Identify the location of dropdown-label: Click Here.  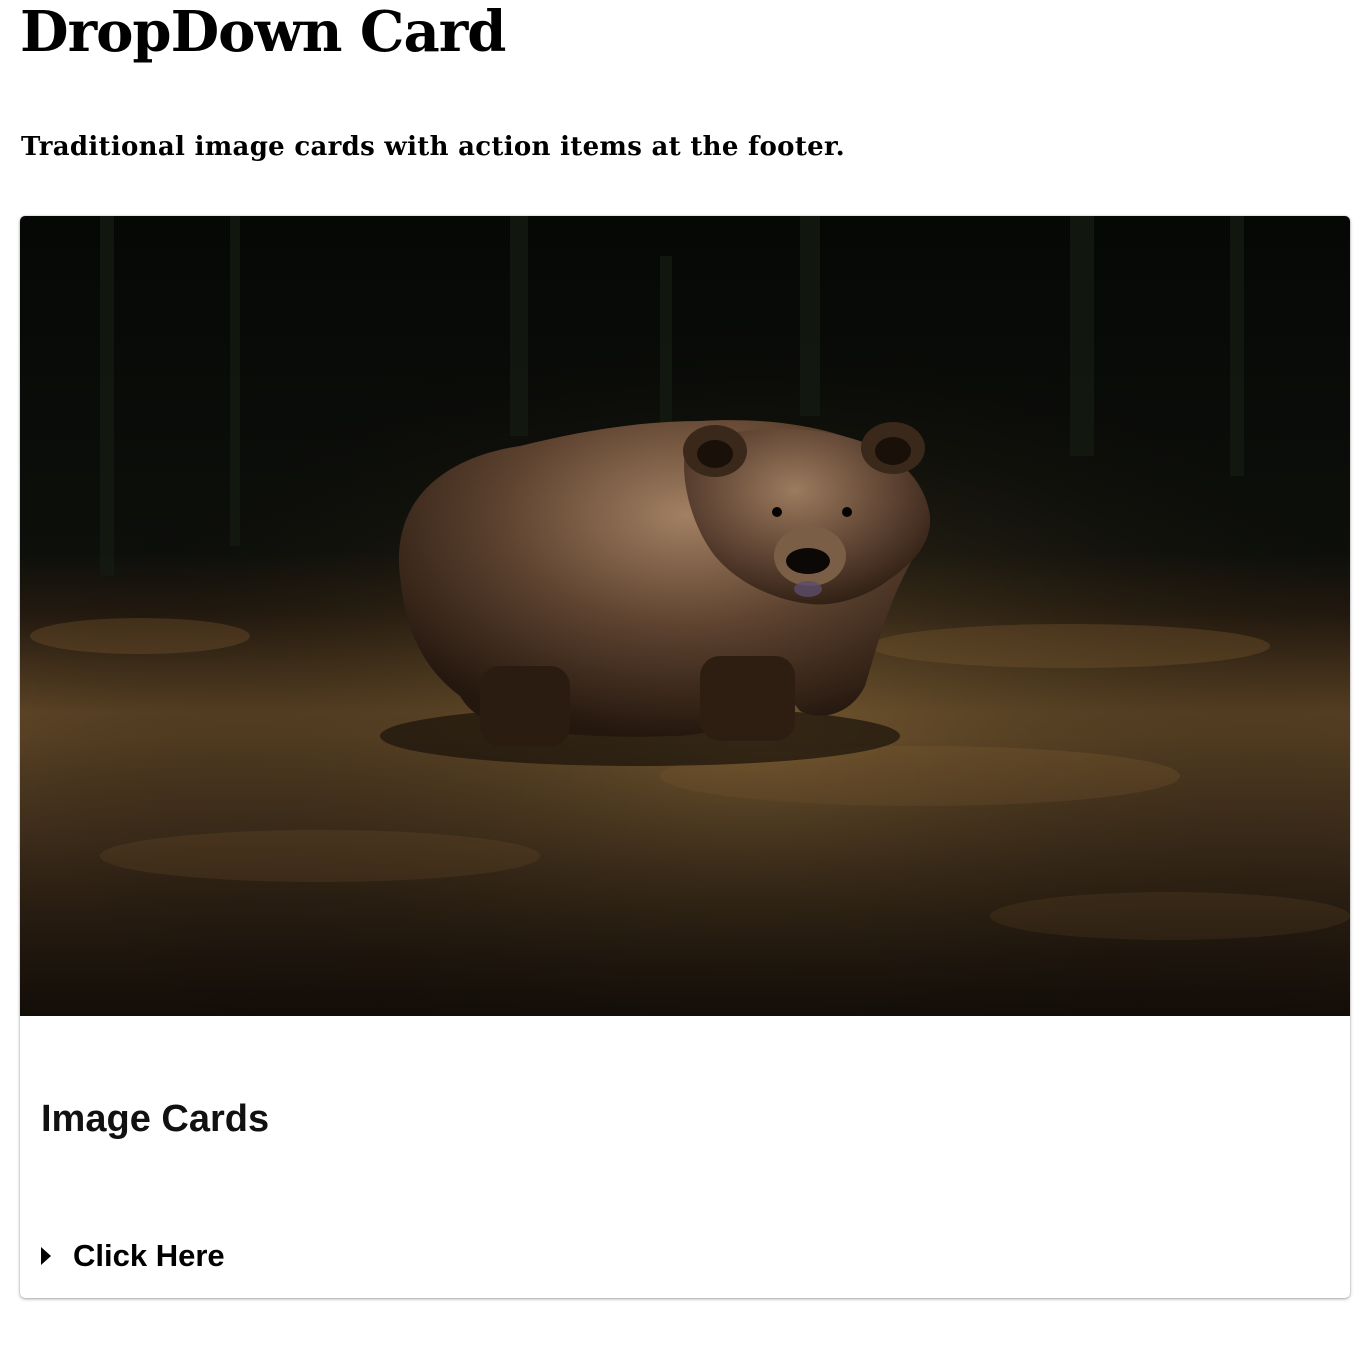
(149, 1255).